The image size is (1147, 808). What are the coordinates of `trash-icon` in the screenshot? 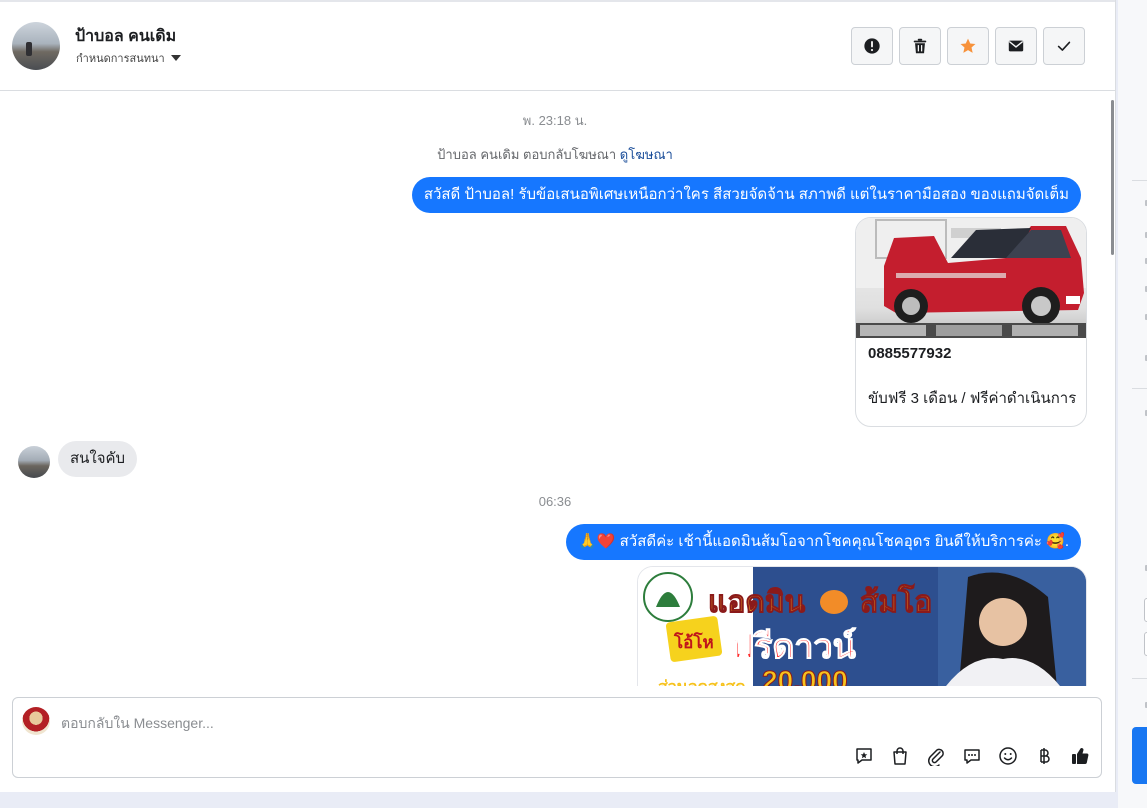 It's located at (920, 46).